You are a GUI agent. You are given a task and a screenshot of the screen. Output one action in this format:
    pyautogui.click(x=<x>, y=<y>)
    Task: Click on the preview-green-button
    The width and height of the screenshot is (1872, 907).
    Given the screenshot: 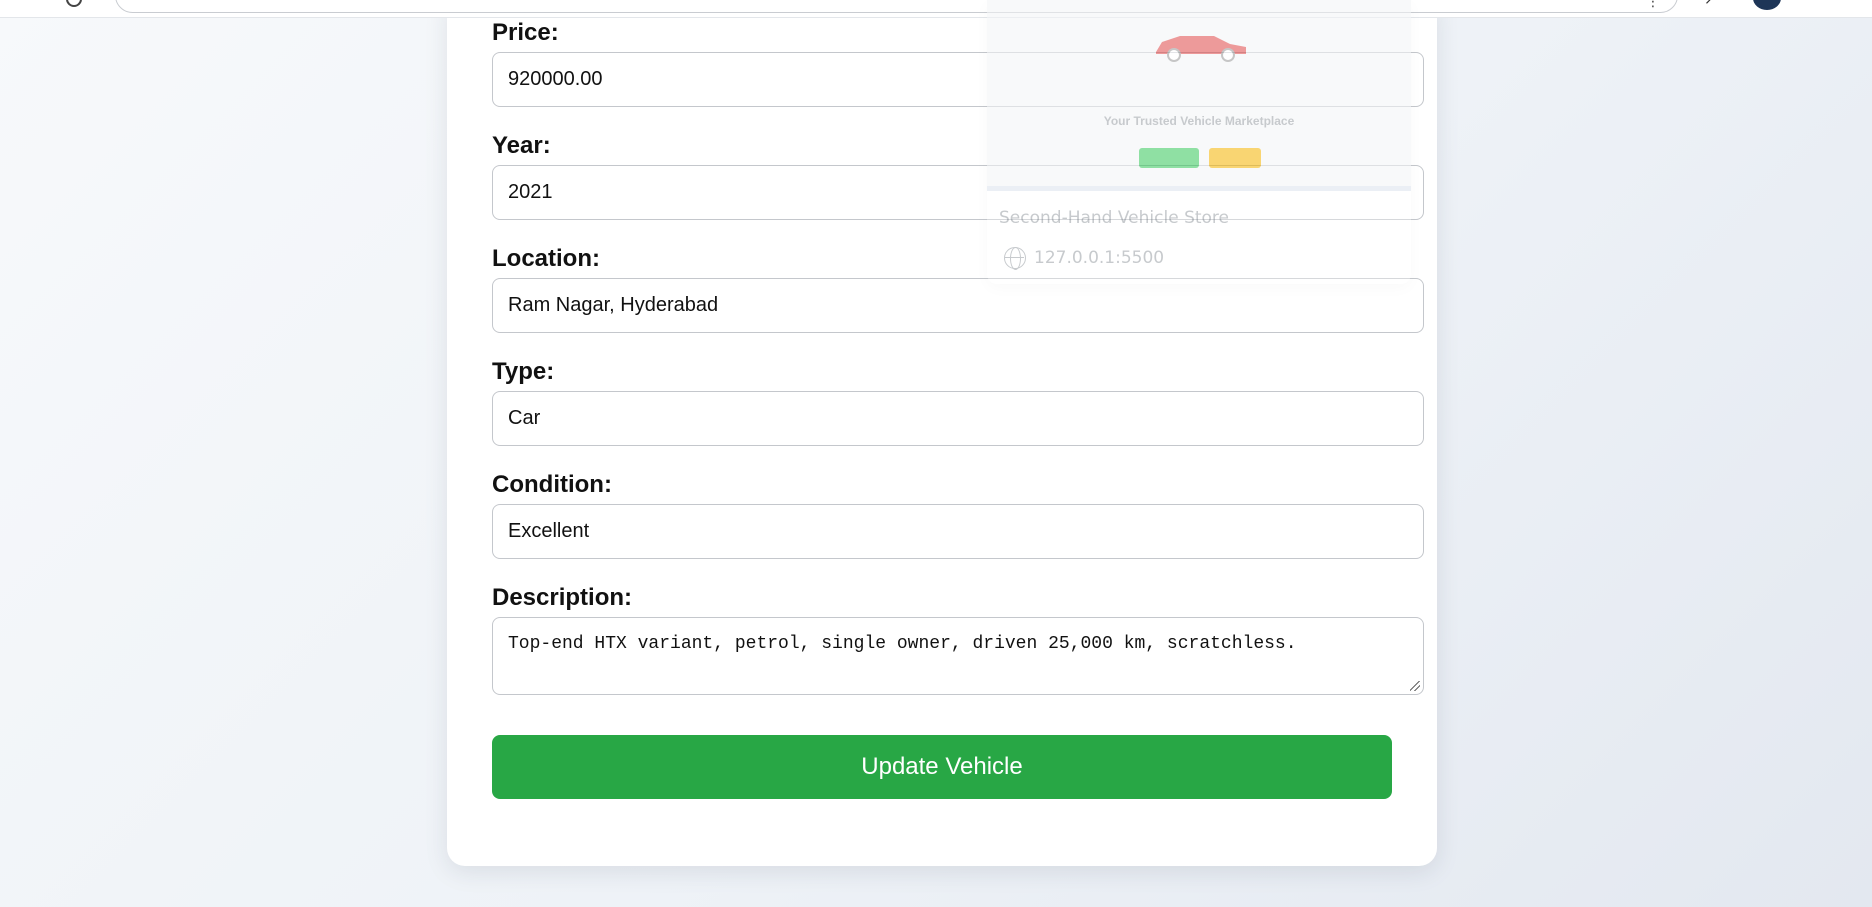 What is the action you would take?
    pyautogui.click(x=1169, y=158)
    